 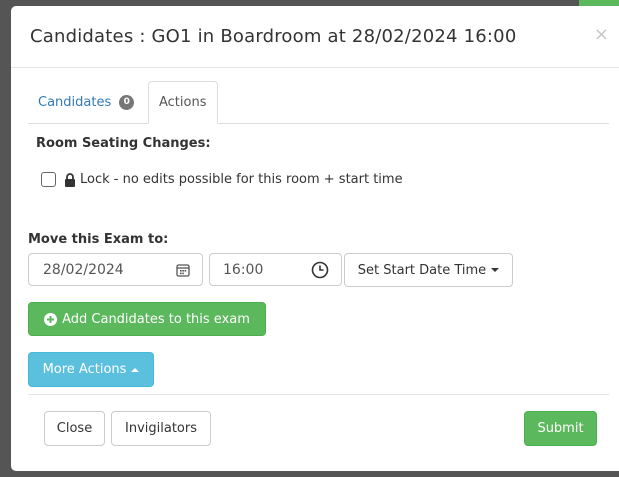 I want to click on close-label: Close, so click(x=74, y=428).